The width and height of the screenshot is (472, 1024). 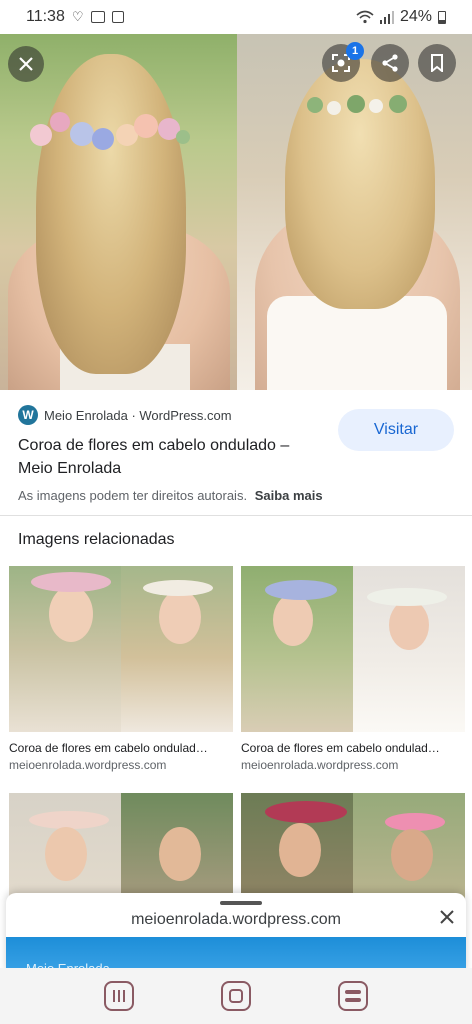 I want to click on signal-icon, so click(x=386, y=17).